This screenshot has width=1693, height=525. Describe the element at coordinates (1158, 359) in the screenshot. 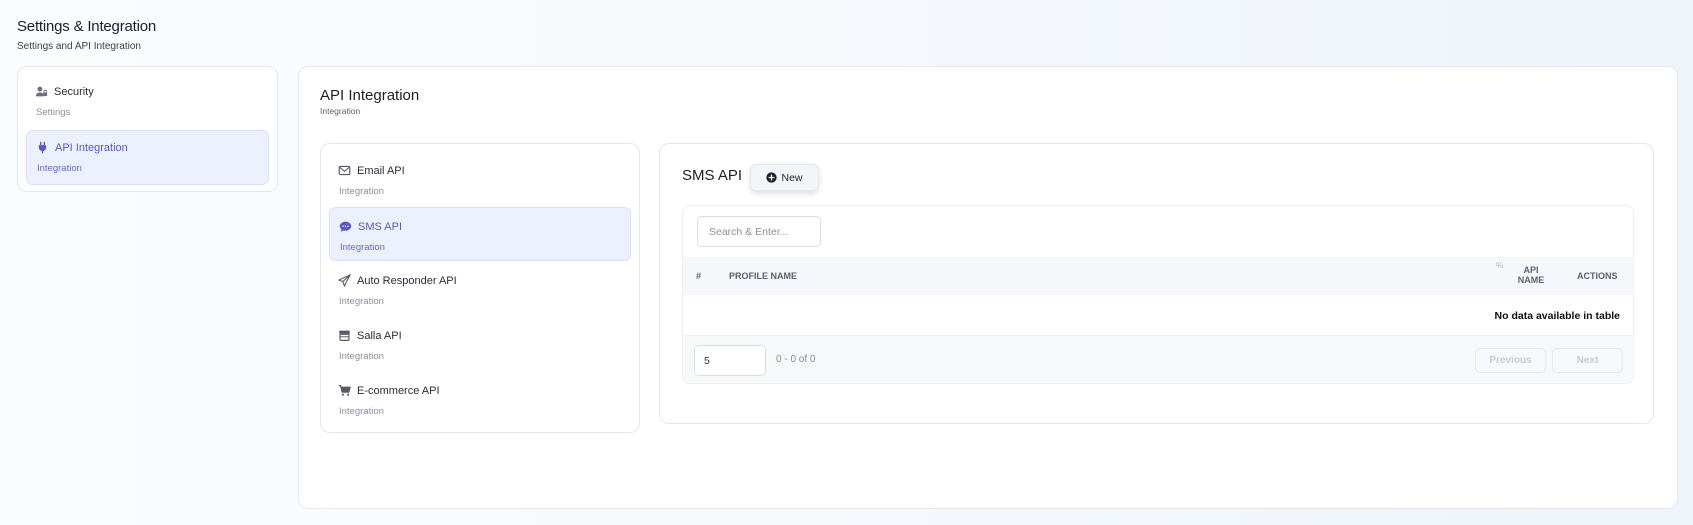

I see `table-footer: 0 - 0 of 0 Previous Next` at that location.